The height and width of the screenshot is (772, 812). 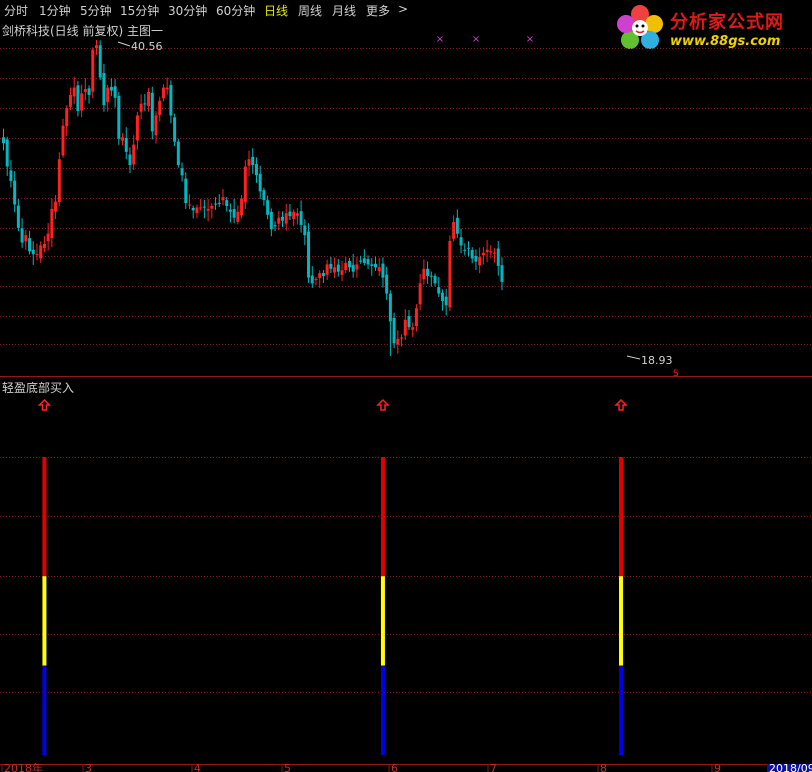 What do you see at coordinates (23, 766) in the screenshot?
I see `axis-label: 2018年` at bounding box center [23, 766].